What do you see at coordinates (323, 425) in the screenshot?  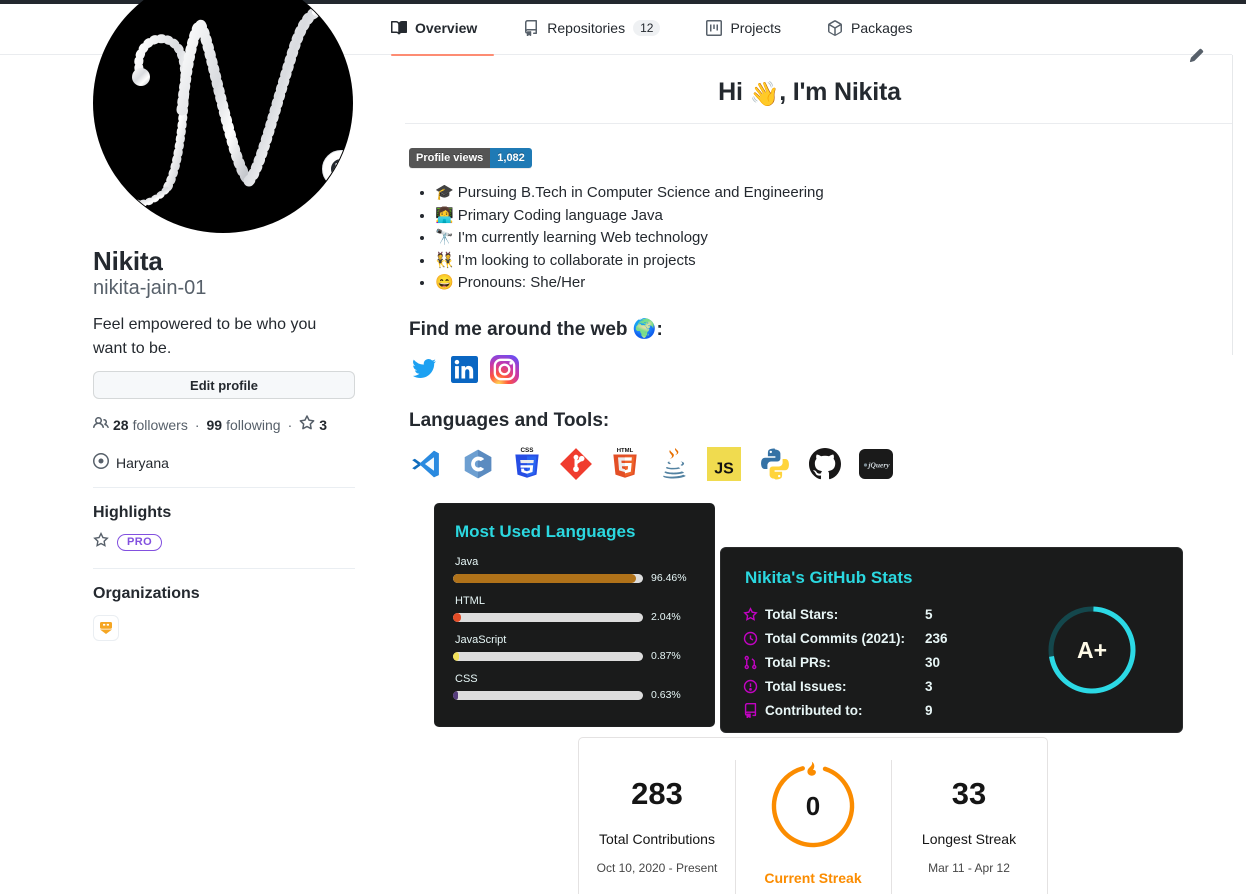 I see `stars-count: 3` at bounding box center [323, 425].